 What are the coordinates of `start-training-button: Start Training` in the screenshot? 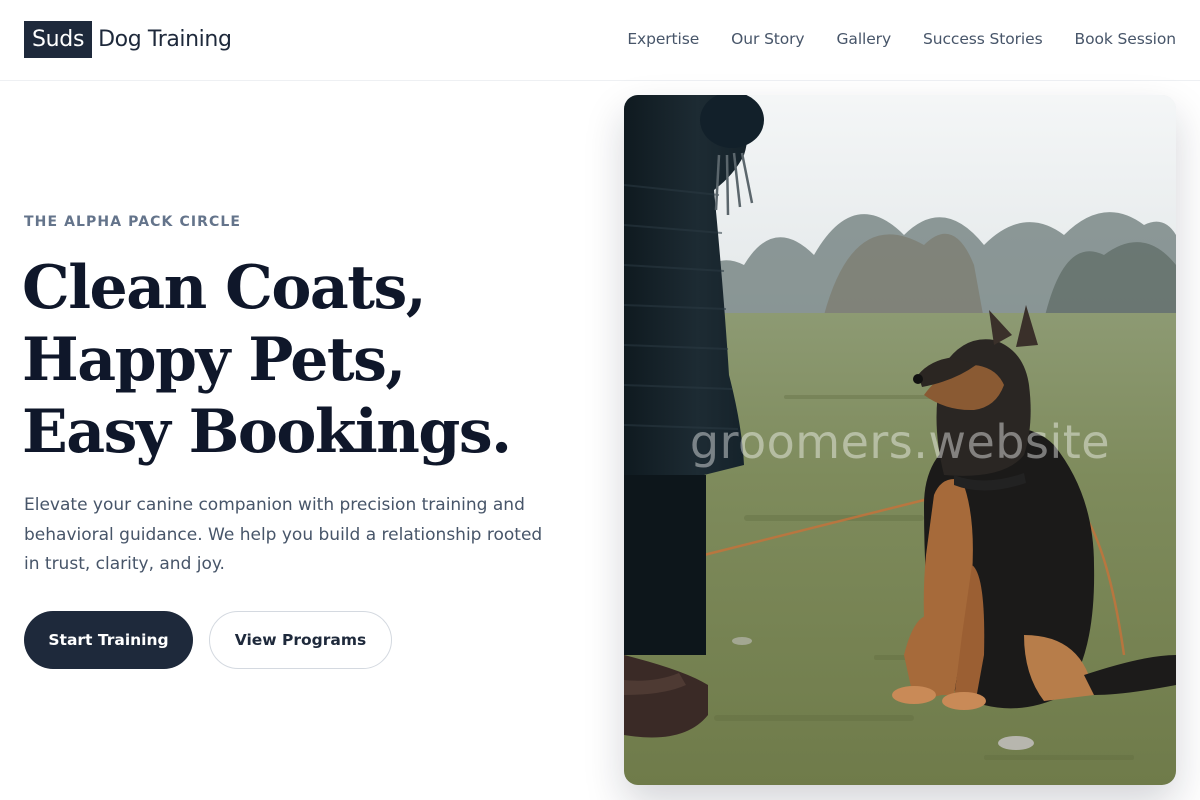 It's located at (108, 640).